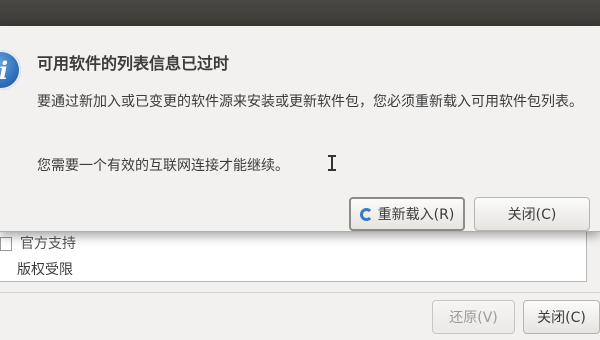  Describe the element at coordinates (38, 243) in the screenshot. I see `list-item: 官方支持` at that location.